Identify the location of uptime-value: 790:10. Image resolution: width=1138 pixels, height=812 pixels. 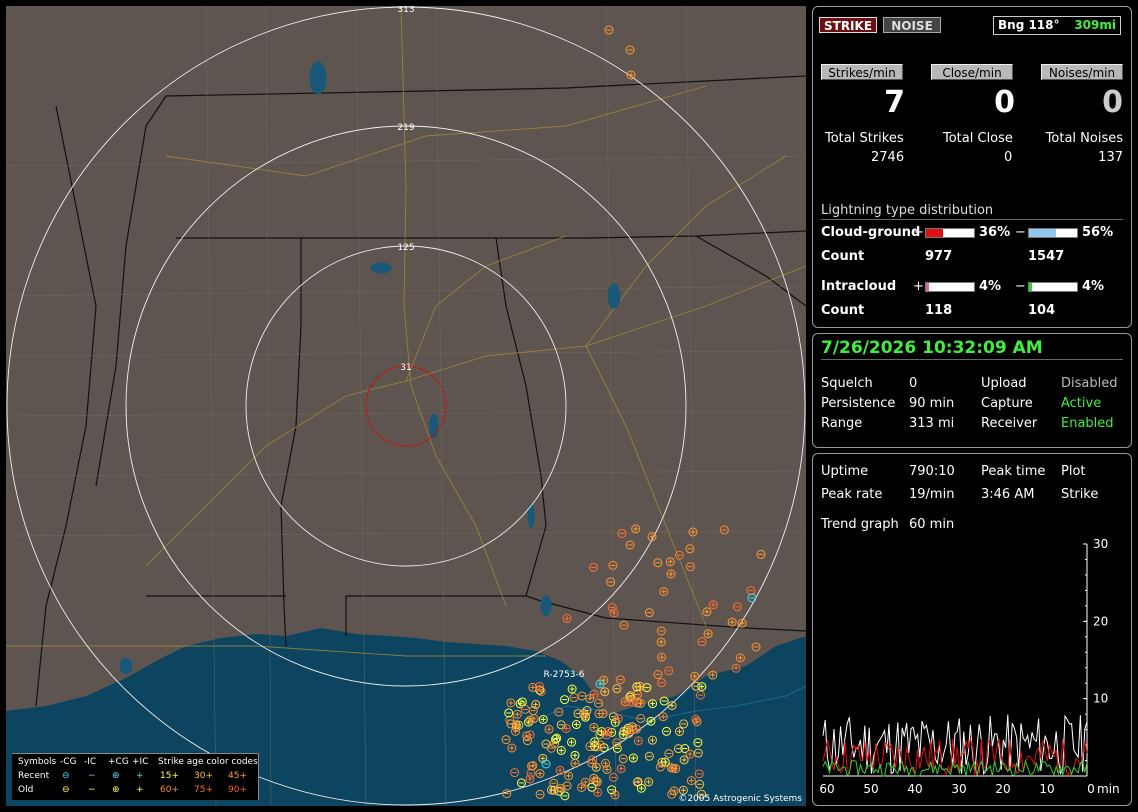
(932, 471).